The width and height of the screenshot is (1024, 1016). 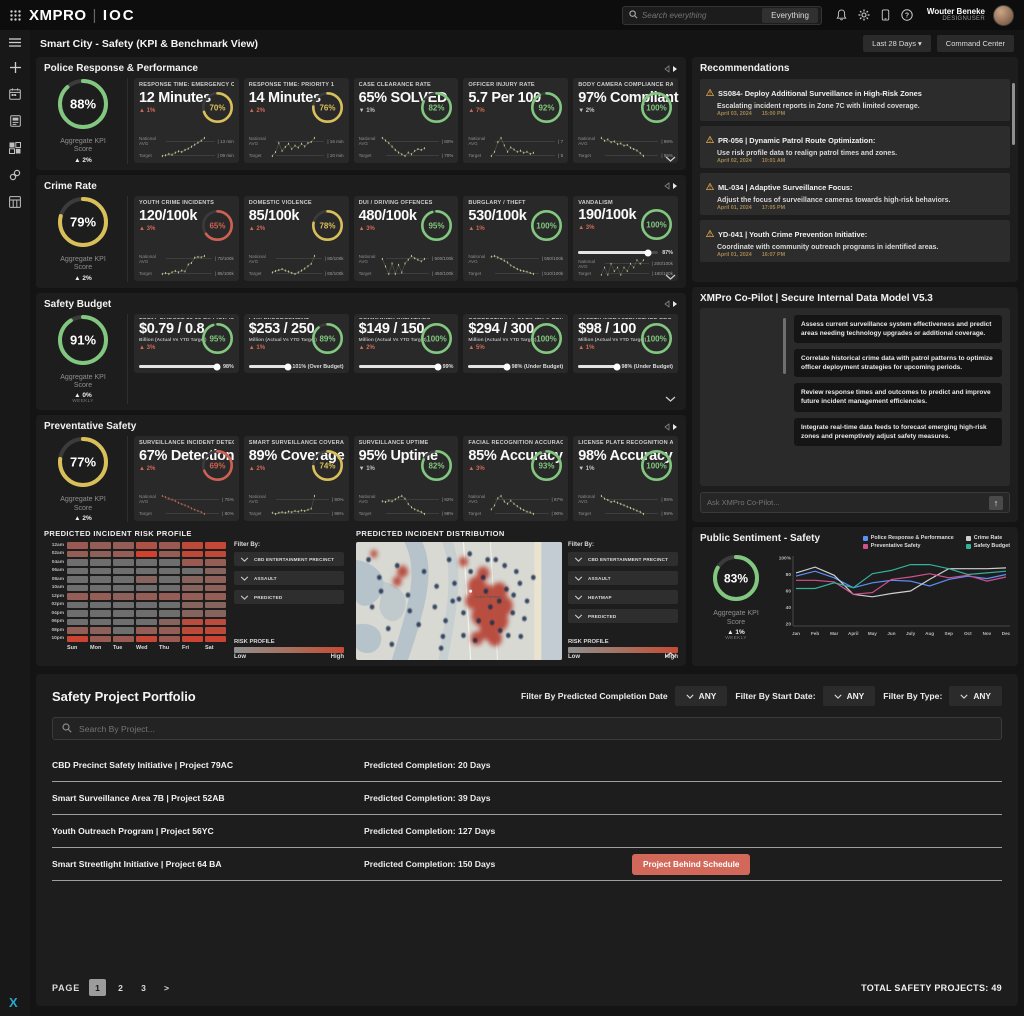 I want to click on add-icon, so click(x=15, y=67).